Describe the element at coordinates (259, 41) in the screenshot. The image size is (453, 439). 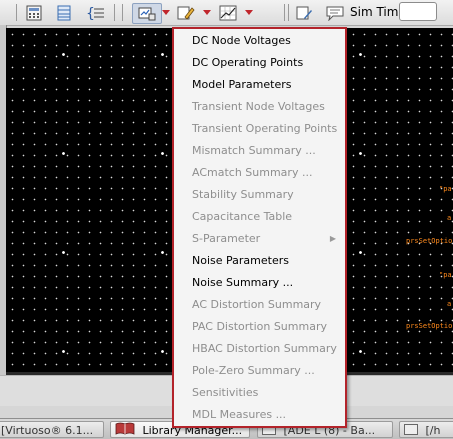
I see `menu-item-dc-node-voltages: DC Node Voltages` at that location.